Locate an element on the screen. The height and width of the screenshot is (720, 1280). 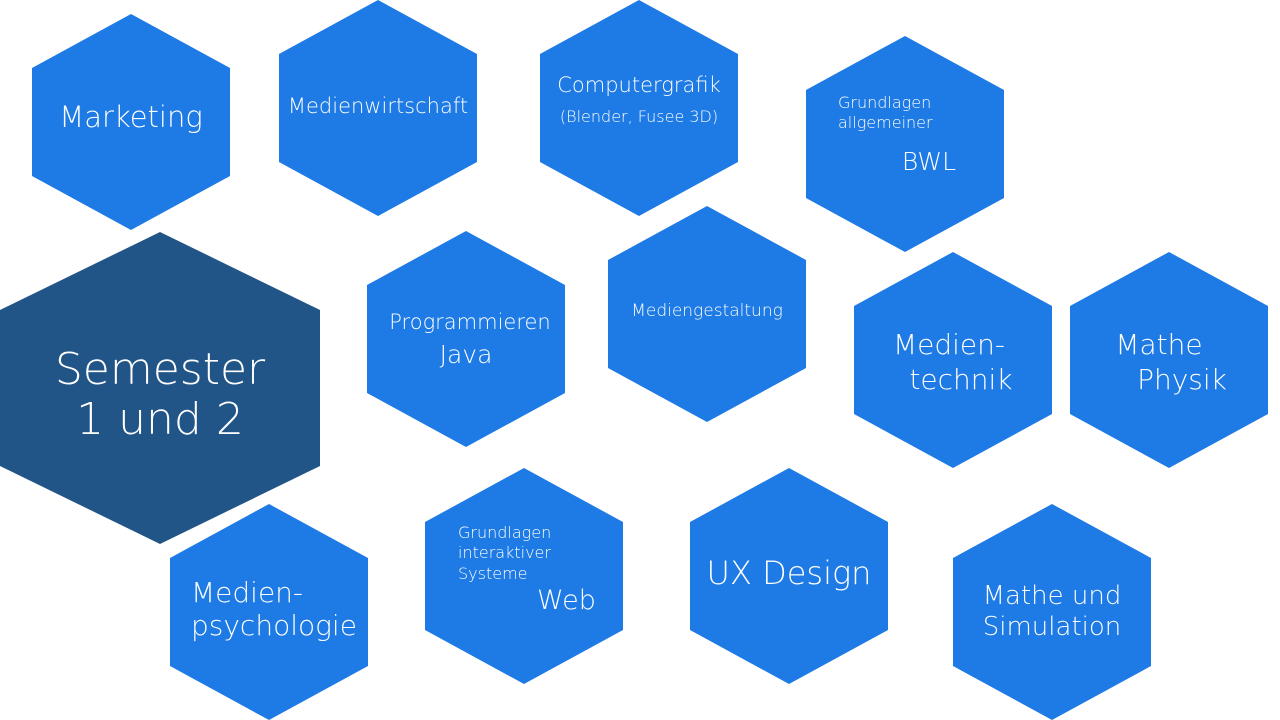
hex-bwl: Grundlagen allgemeiner BWL is located at coordinates (905, 144).